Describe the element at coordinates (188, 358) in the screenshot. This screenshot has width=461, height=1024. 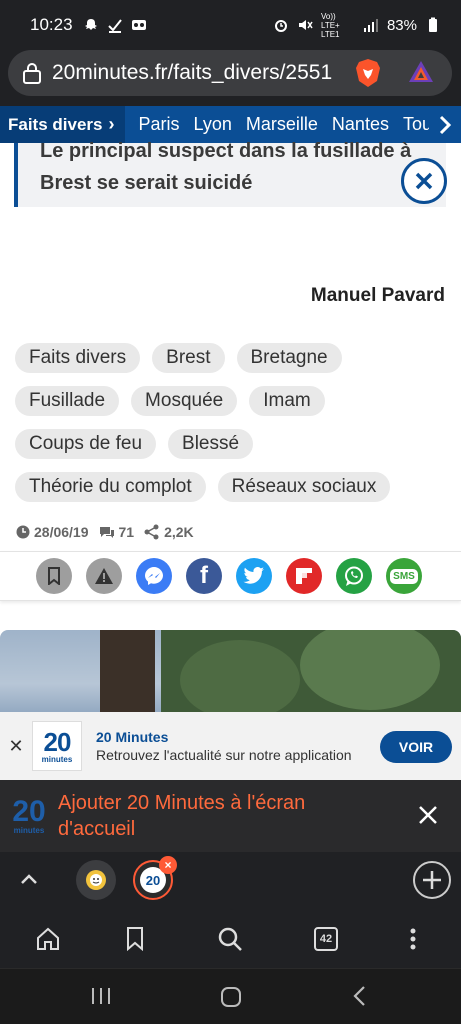
I see `tag-chip: Brest` at that location.